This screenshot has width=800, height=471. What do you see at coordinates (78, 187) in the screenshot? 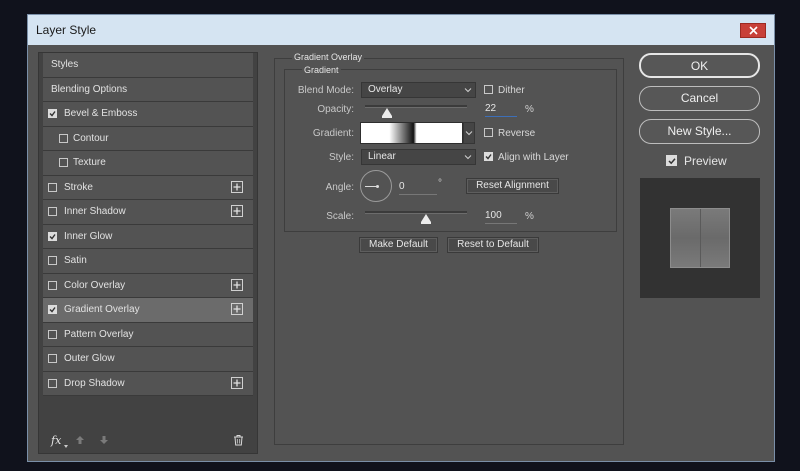
I see `style-row-label: Stroke` at bounding box center [78, 187].